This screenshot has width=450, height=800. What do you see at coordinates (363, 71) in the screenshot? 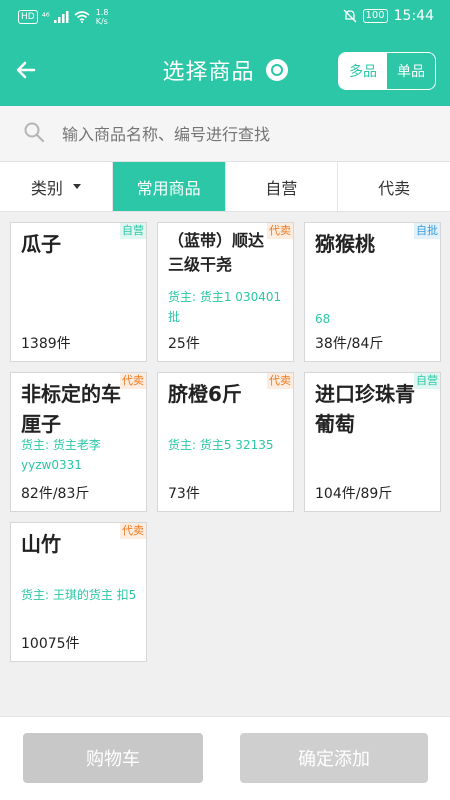
I see `mode-multi-button: 多品` at bounding box center [363, 71].